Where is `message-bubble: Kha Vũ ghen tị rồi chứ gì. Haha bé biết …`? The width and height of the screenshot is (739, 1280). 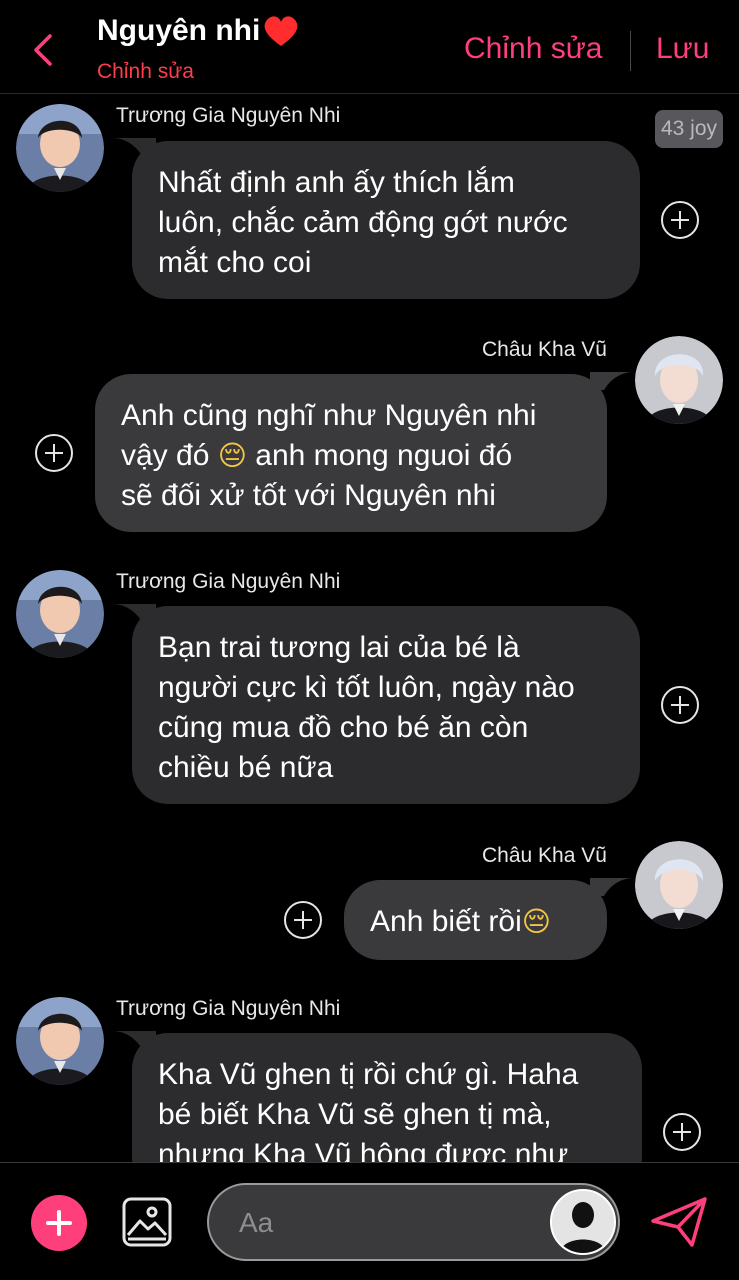 message-bubble: Kha Vũ ghen tị rồi chứ gì. Haha bé biết … is located at coordinates (387, 1097).